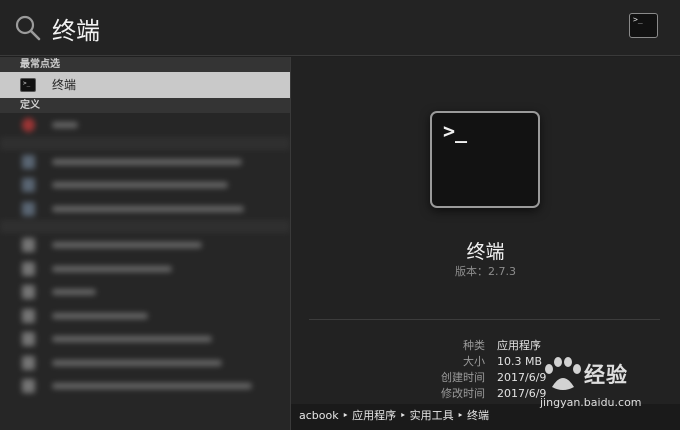 This screenshot has height=430, width=680. Describe the element at coordinates (484, 319) in the screenshot. I see `divider` at that location.